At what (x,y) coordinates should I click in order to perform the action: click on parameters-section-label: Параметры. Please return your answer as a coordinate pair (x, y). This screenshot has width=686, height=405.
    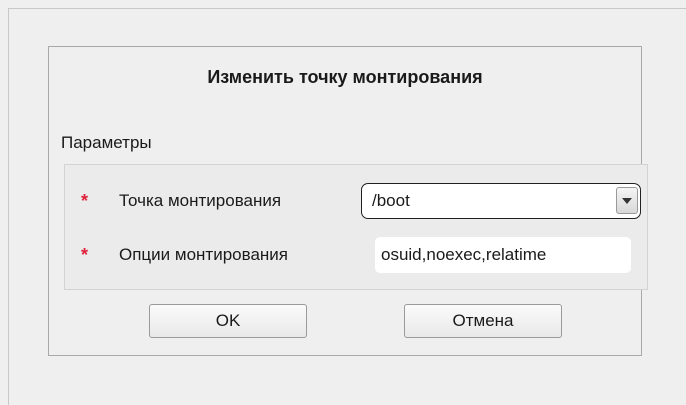
    Looking at the image, I should click on (106, 142).